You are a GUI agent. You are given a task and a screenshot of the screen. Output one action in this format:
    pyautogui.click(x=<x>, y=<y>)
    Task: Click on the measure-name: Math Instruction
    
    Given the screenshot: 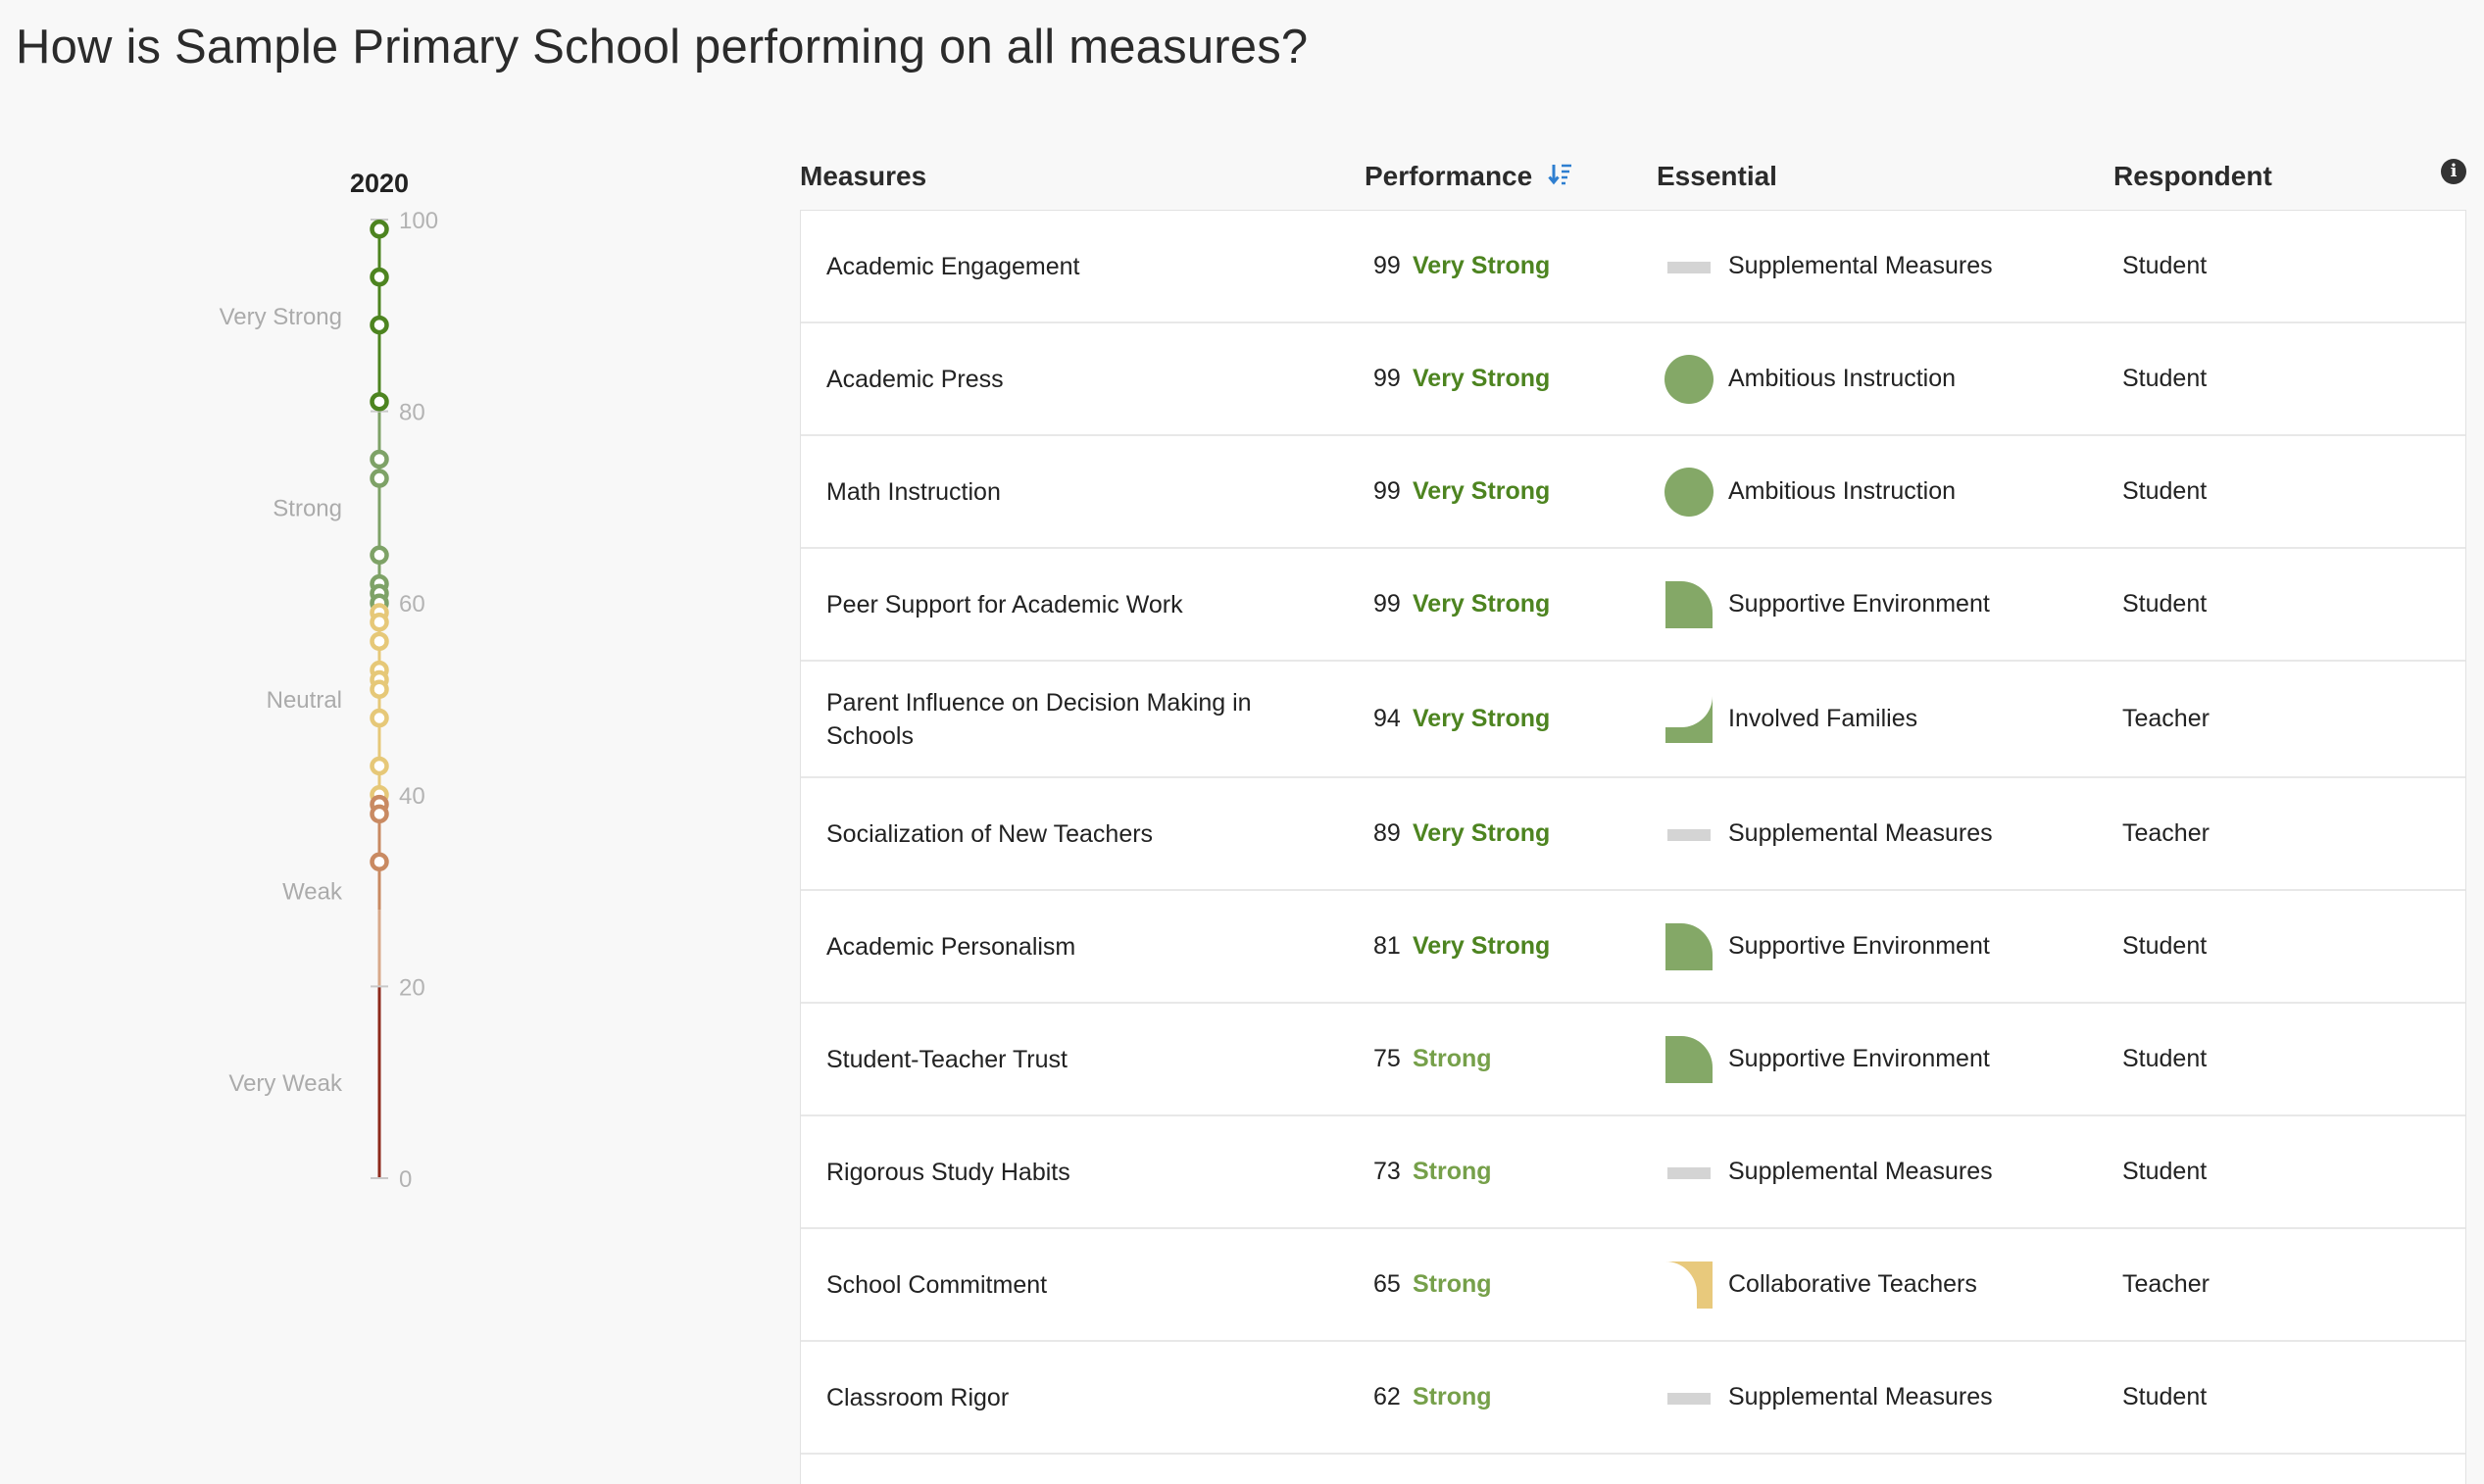 What is the action you would take?
    pyautogui.click(x=1062, y=492)
    